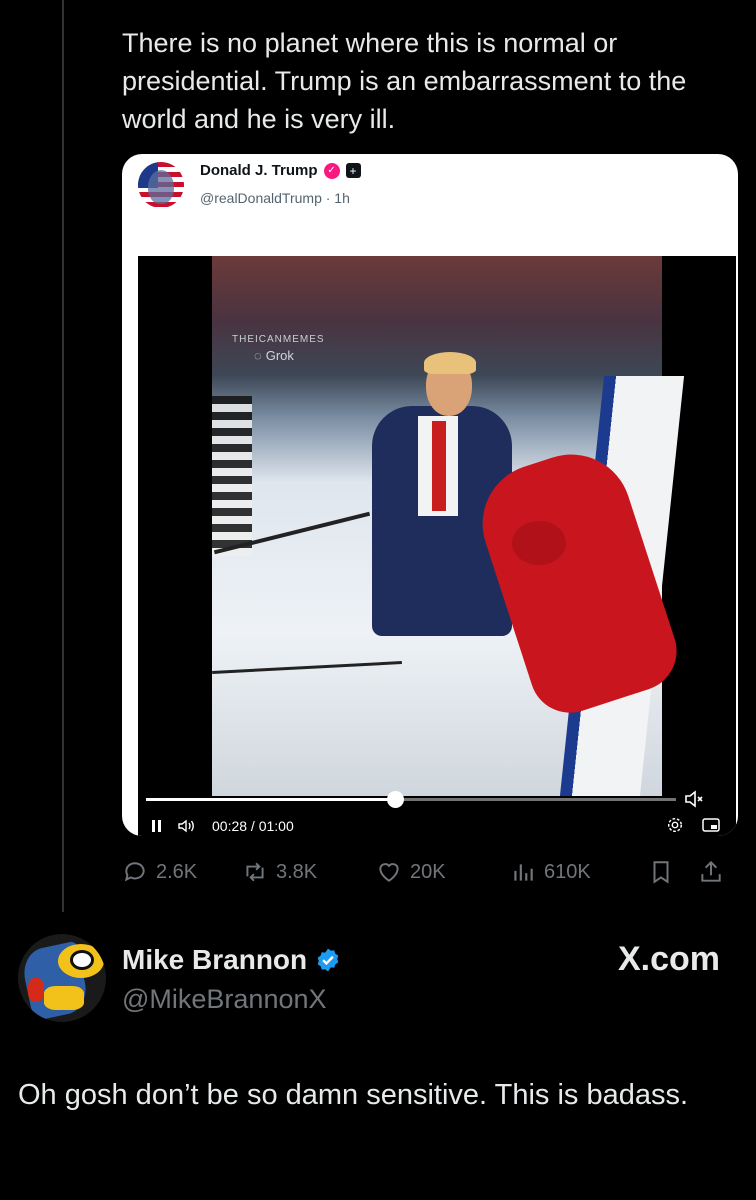 This screenshot has height=1200, width=756. What do you see at coordinates (411, 799) in the screenshot?
I see `video-progress-bar` at bounding box center [411, 799].